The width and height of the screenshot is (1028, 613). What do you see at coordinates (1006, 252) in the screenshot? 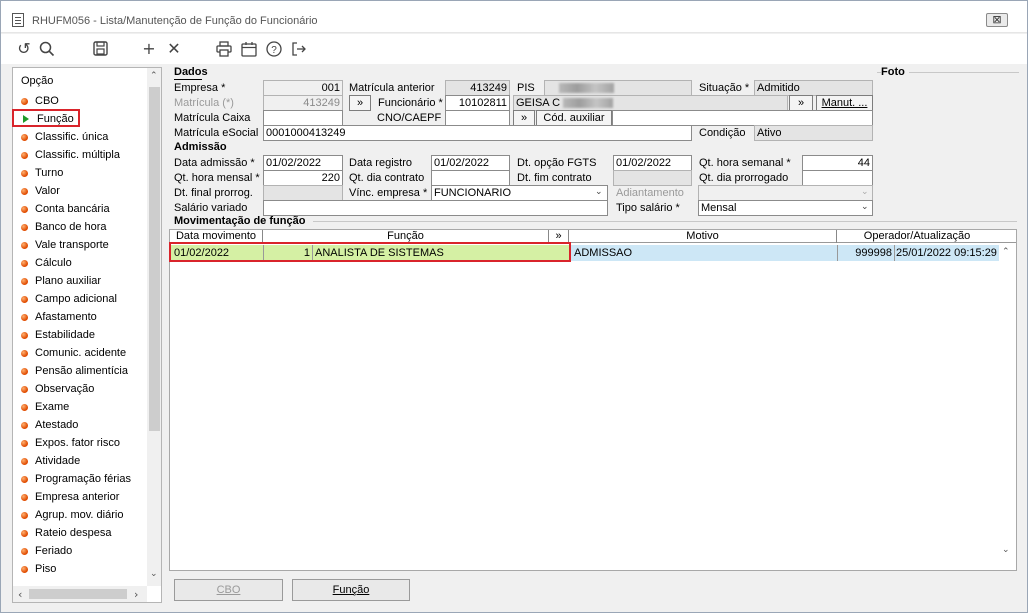
I see `grid-scroll-up-icon: ⌃` at bounding box center [1006, 252].